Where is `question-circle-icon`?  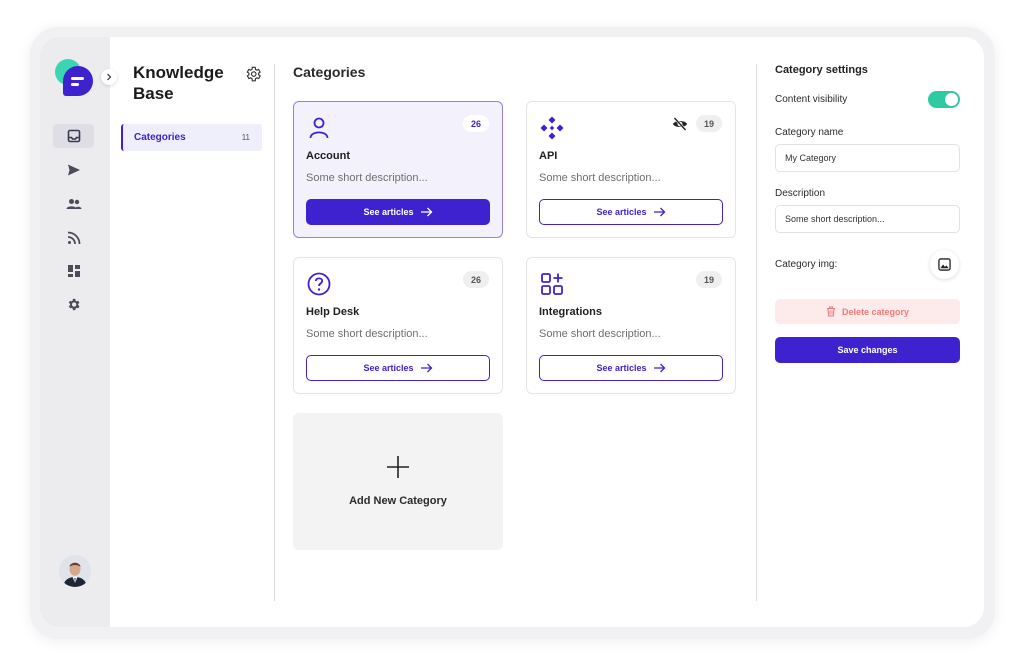 question-circle-icon is located at coordinates (319, 284).